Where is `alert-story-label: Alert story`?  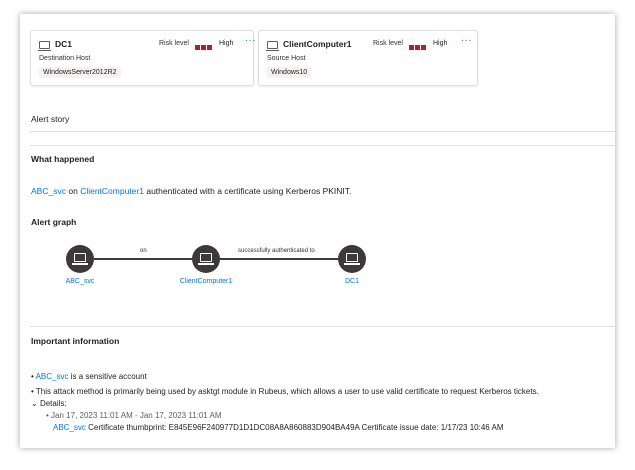
alert-story-label: Alert story is located at coordinates (50, 119).